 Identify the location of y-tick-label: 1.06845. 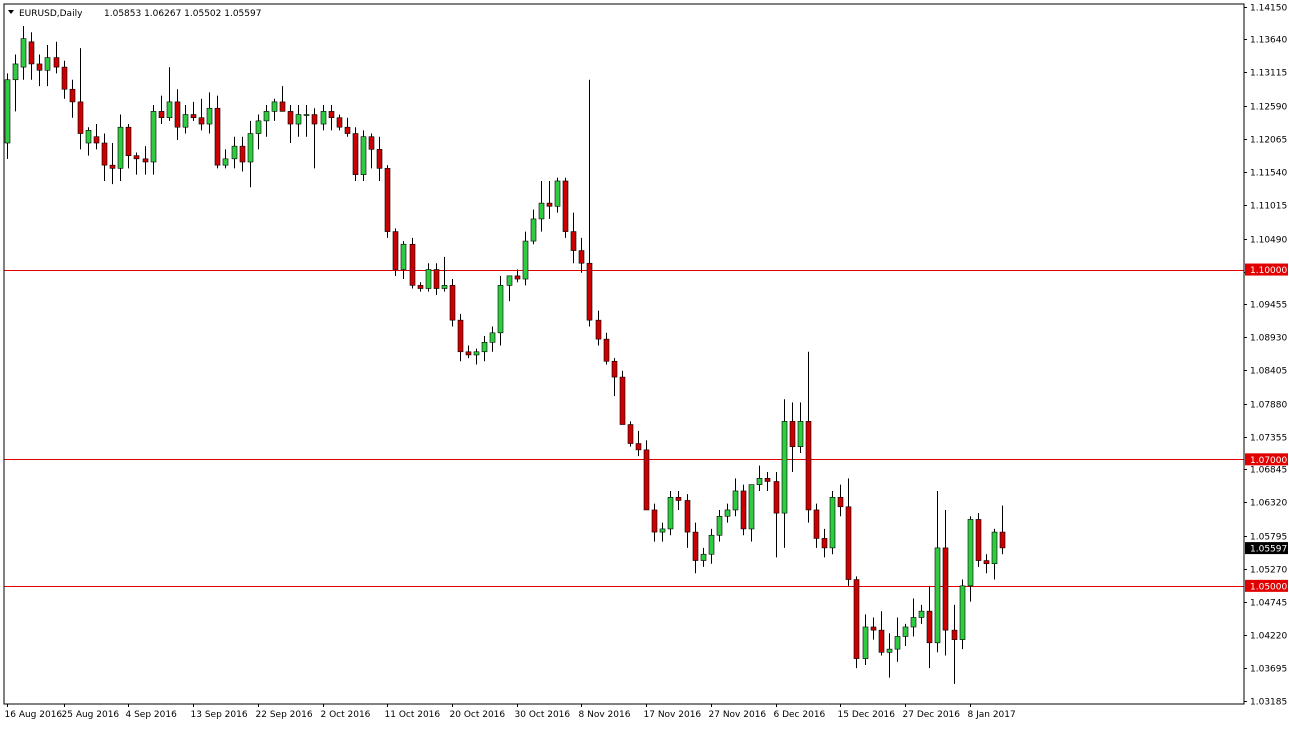
(1268, 471).